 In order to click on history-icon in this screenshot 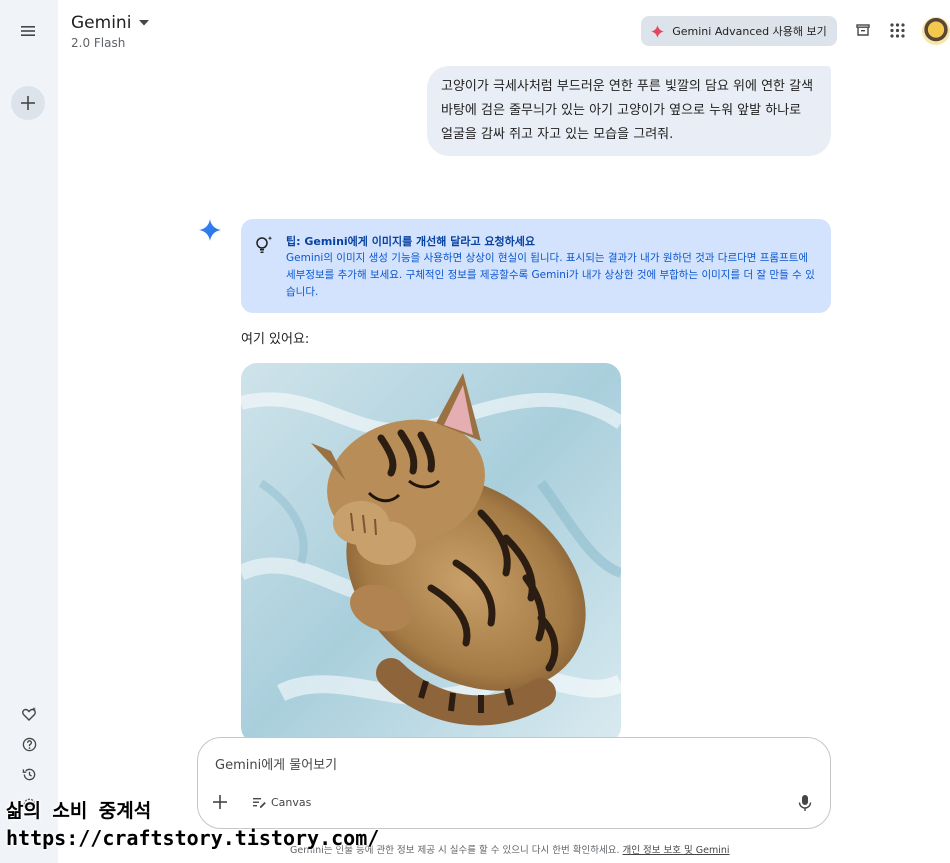, I will do `click(28, 774)`.